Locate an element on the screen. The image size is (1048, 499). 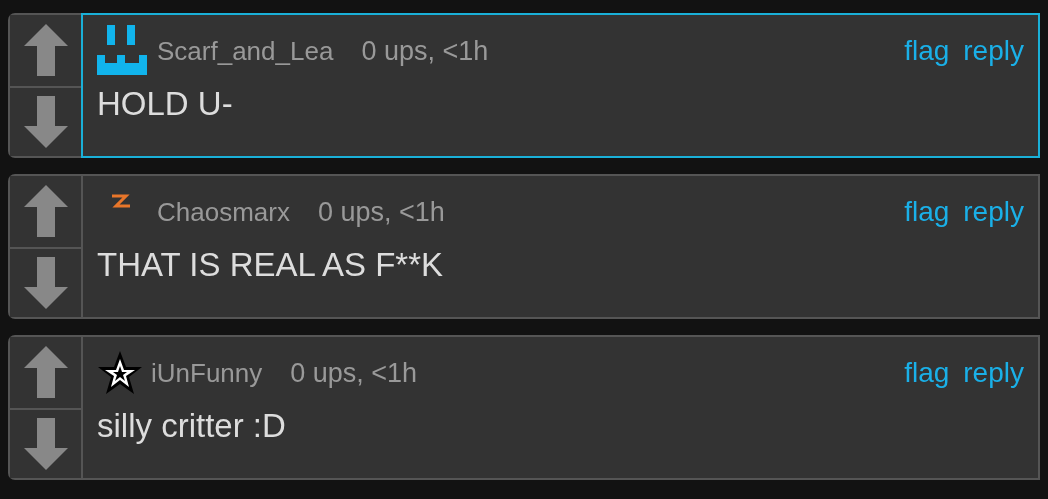
comment-text: silly critter :D is located at coordinates (192, 426).